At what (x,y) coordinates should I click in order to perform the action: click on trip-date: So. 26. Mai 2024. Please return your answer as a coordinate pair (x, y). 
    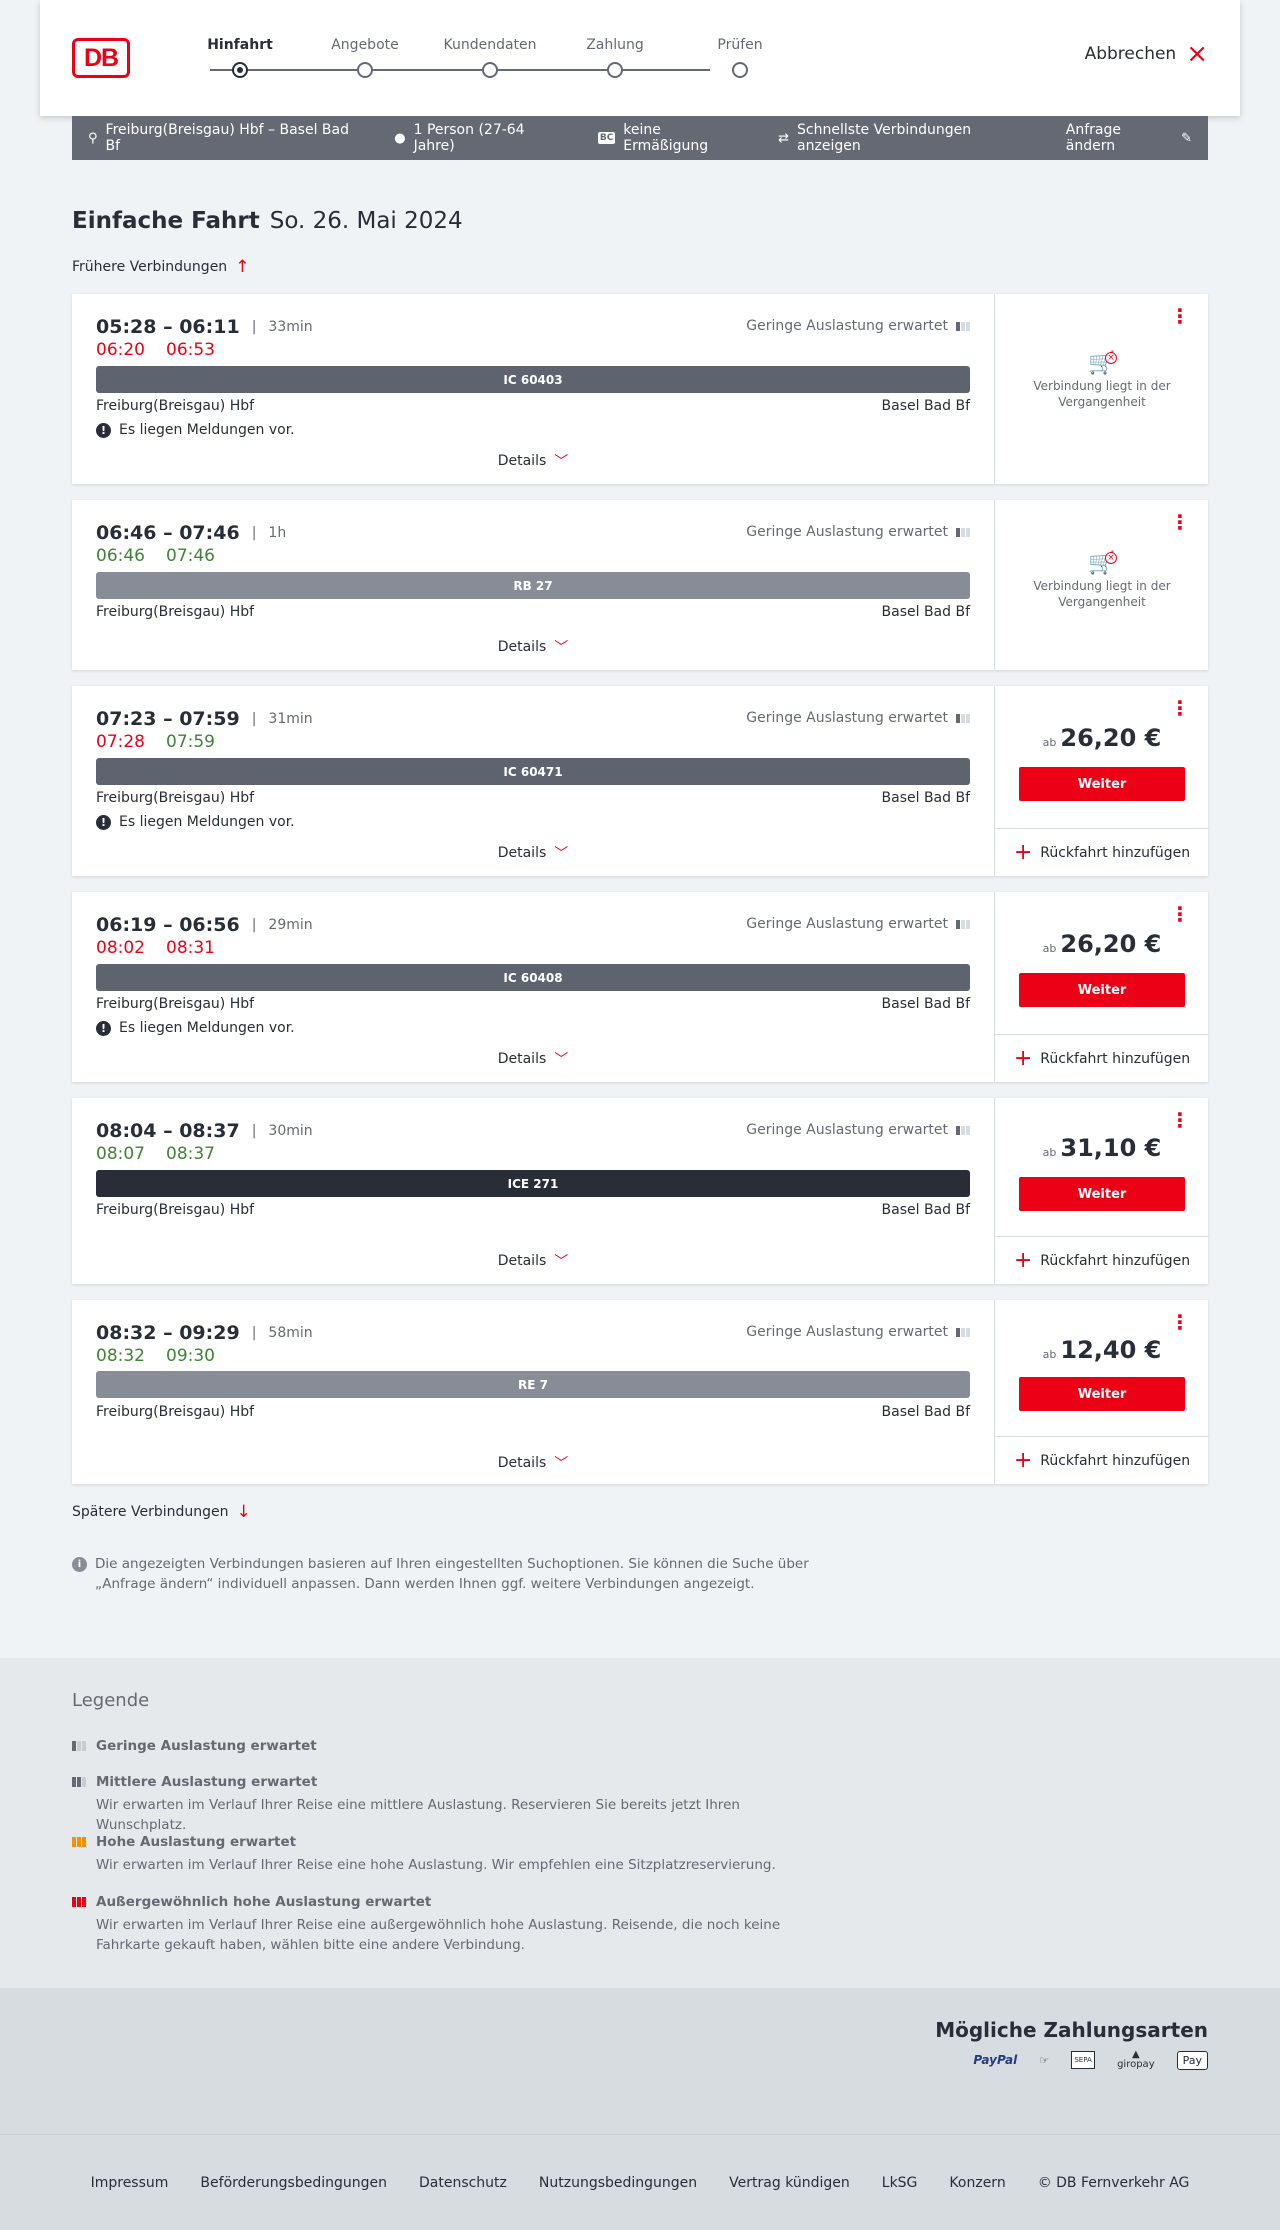
    Looking at the image, I should click on (366, 221).